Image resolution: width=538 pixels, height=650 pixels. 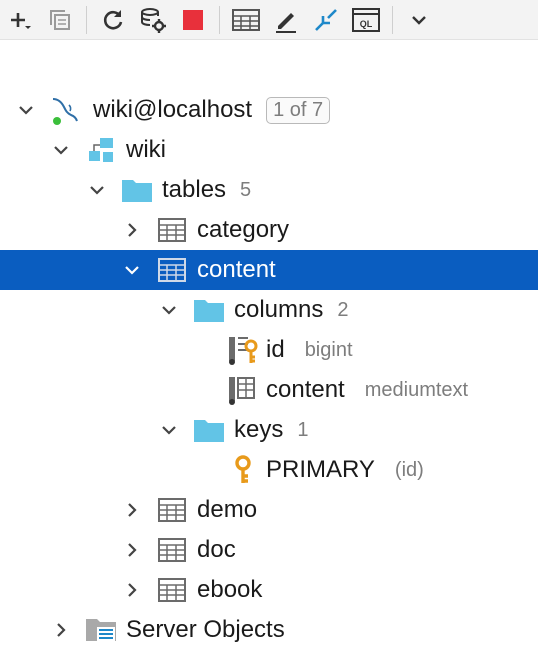 I want to click on table-label: doc, so click(x=216, y=549).